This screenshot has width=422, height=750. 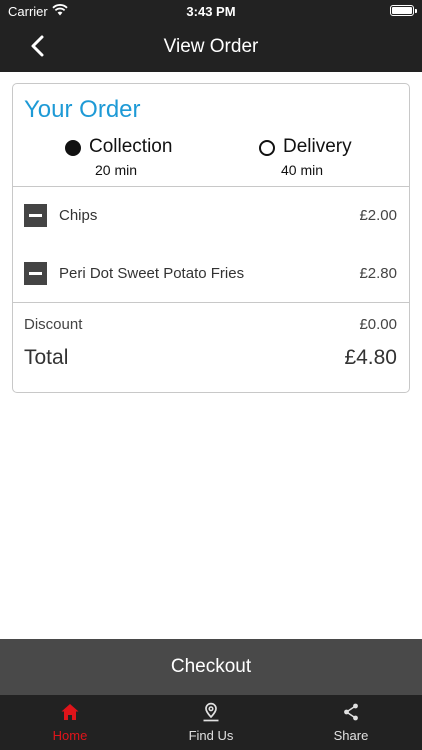 I want to click on discount-value: £0.00, so click(x=378, y=324).